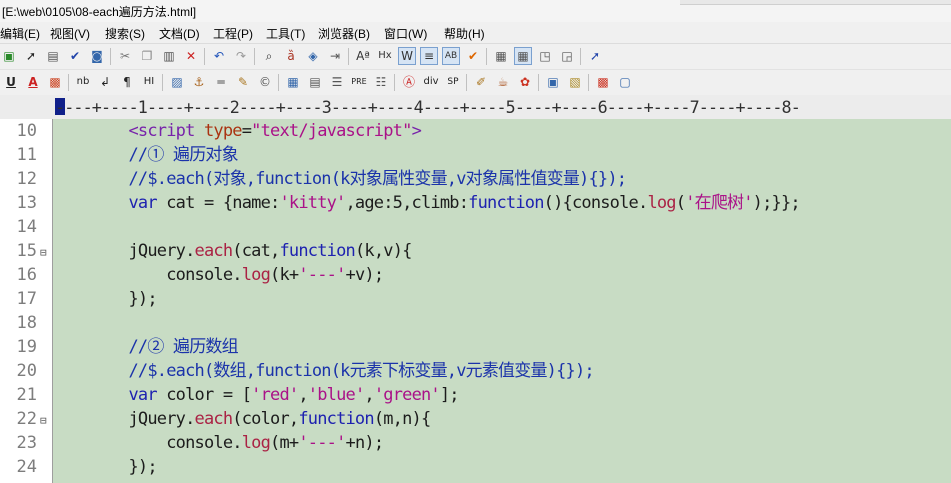  I want to click on spellcheck-icon: ✔, so click(75, 56).